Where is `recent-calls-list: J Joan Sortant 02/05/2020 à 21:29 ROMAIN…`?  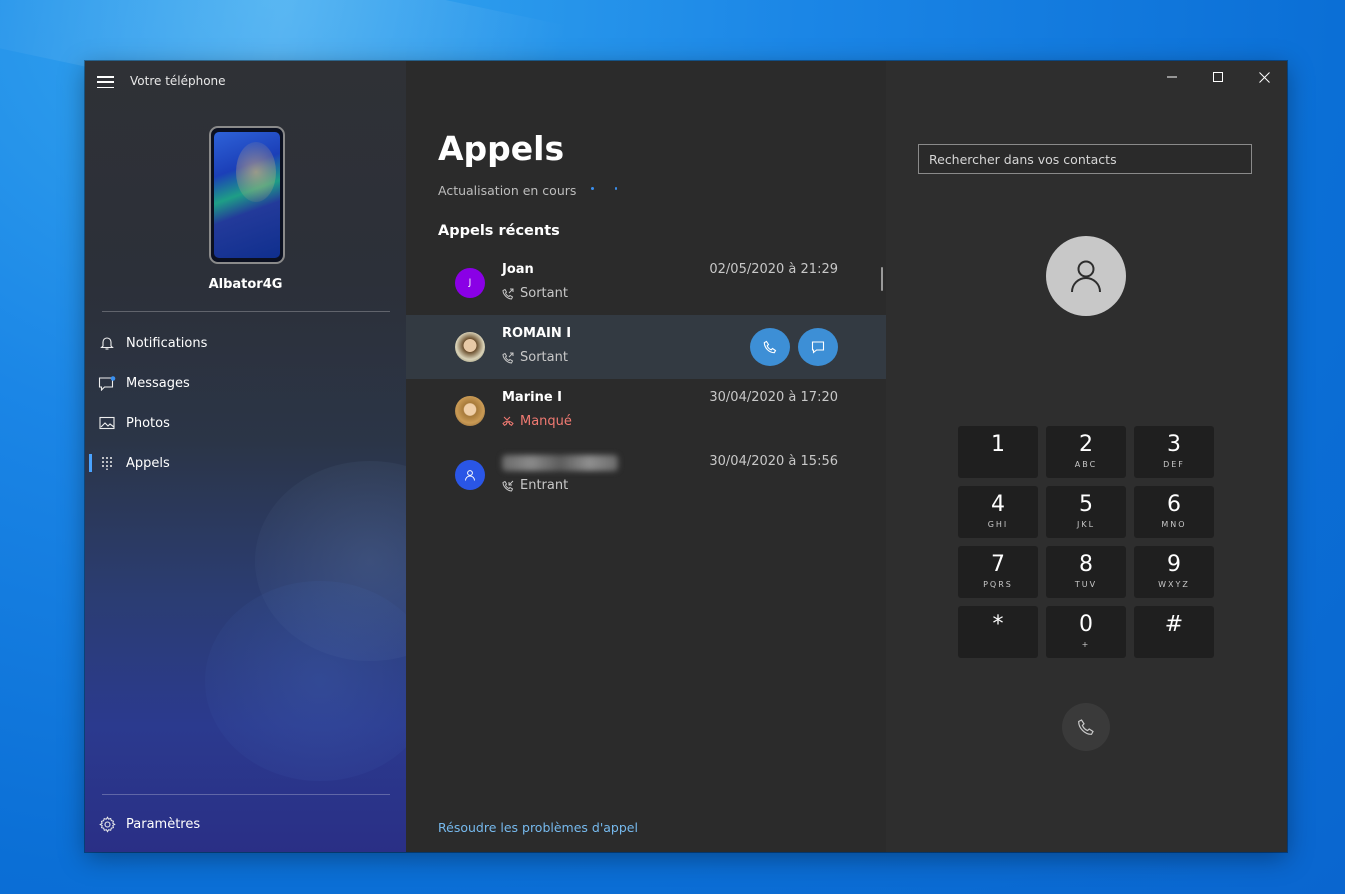
recent-calls-list: J Joan Sortant 02/05/2020 à 21:29 ROMAIN… is located at coordinates (646, 379).